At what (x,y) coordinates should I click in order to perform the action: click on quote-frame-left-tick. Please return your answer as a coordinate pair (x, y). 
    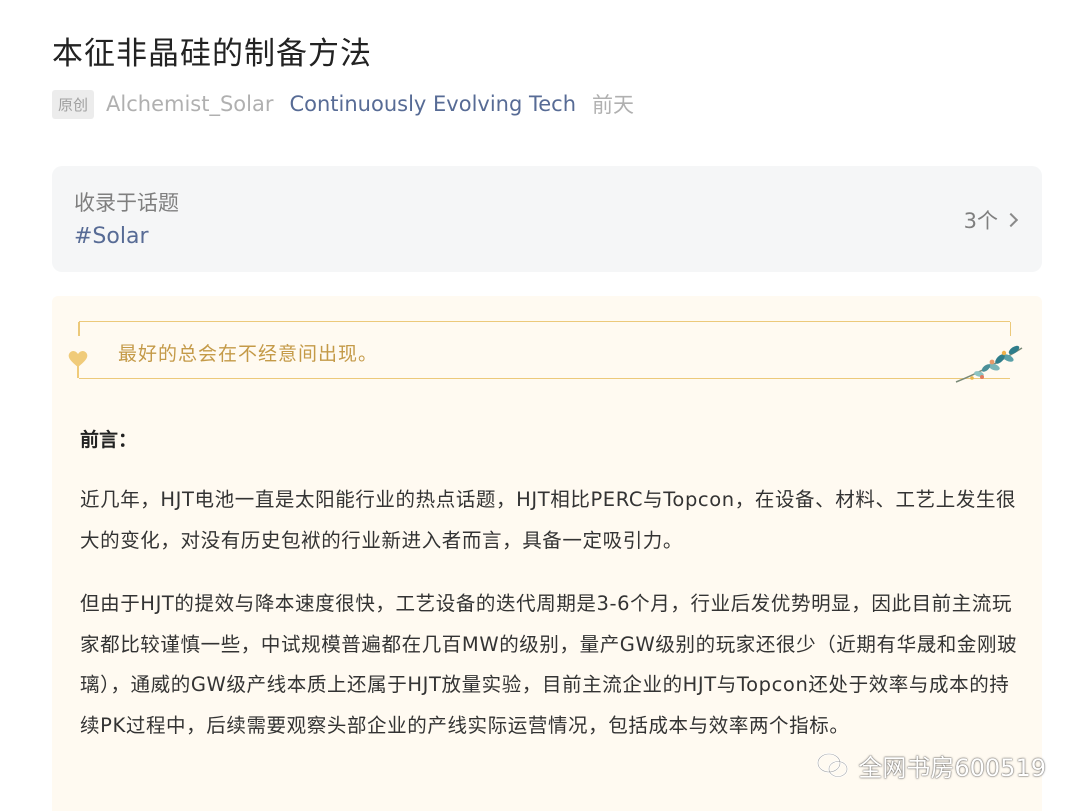
    Looking at the image, I should click on (79, 329).